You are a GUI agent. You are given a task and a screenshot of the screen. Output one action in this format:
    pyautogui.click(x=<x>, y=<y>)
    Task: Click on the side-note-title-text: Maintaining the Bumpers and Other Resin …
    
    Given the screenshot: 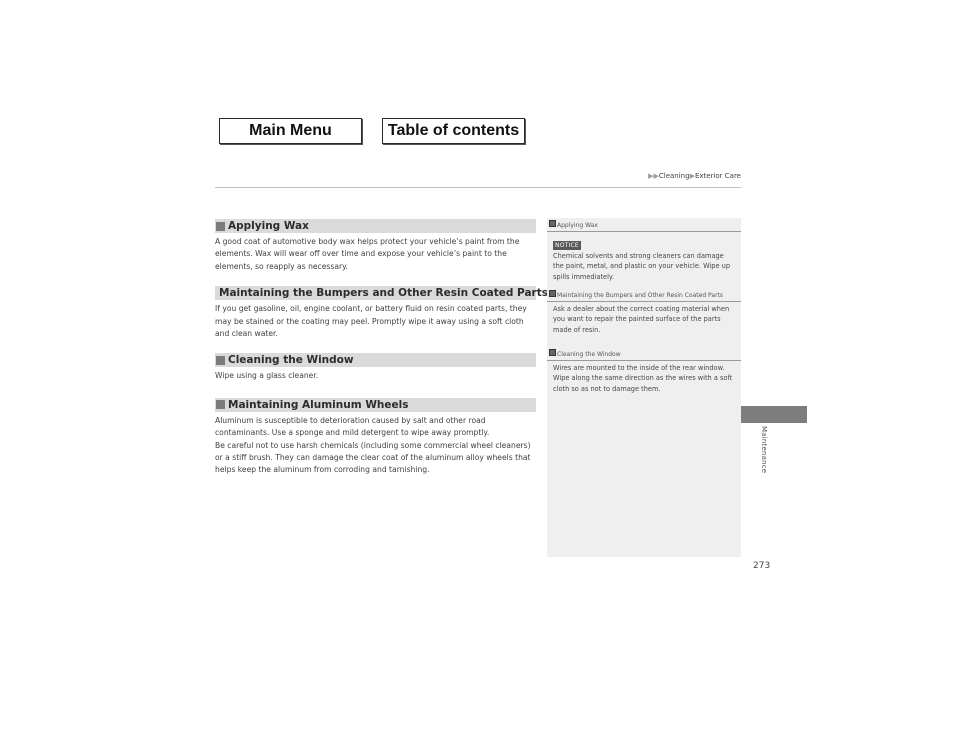 What is the action you would take?
    pyautogui.click(x=640, y=295)
    